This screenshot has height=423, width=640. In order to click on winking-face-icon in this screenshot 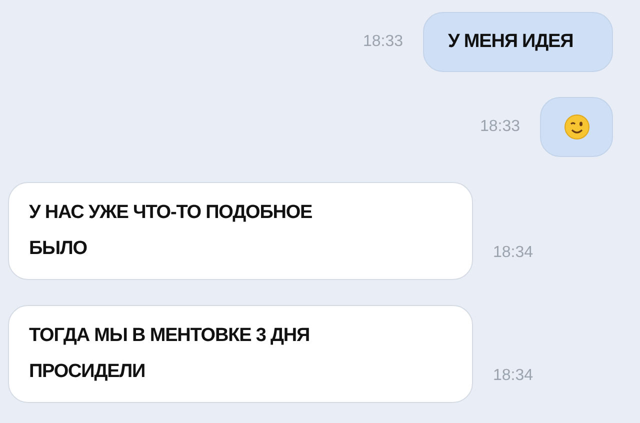, I will do `click(577, 127)`.